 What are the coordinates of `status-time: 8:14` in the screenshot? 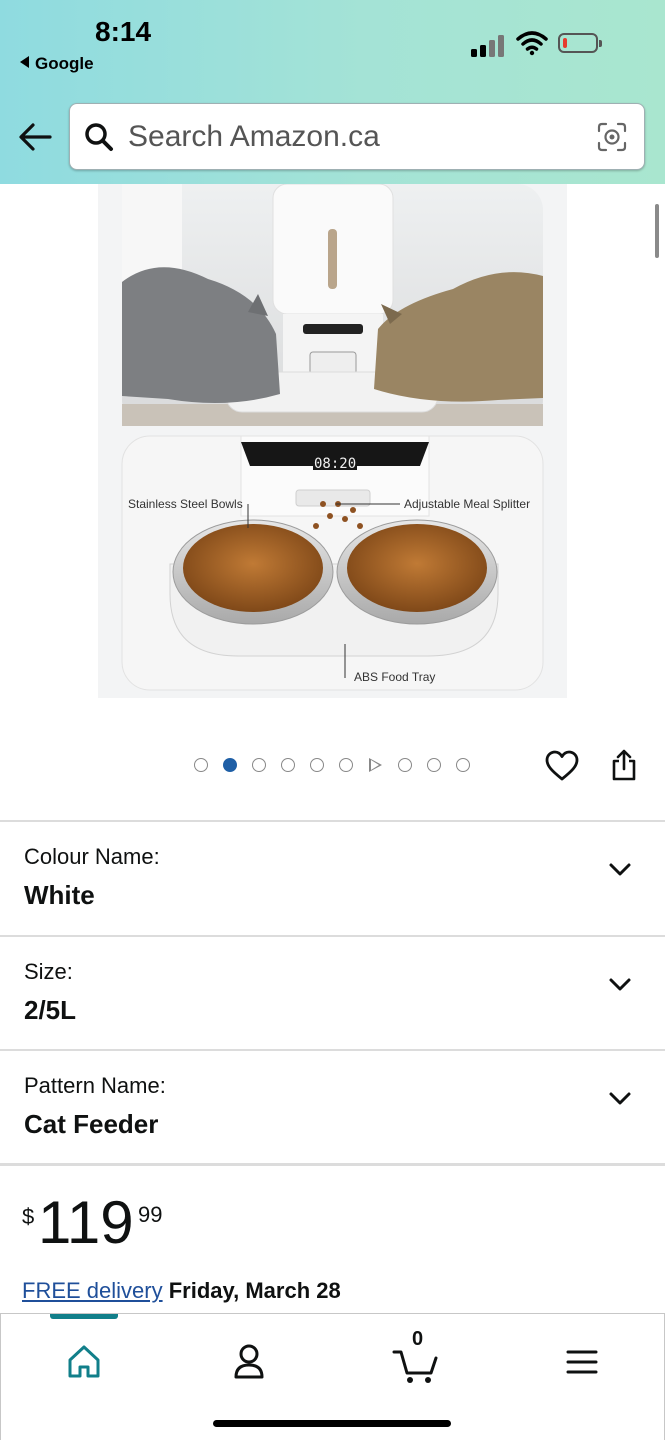 It's located at (123, 31).